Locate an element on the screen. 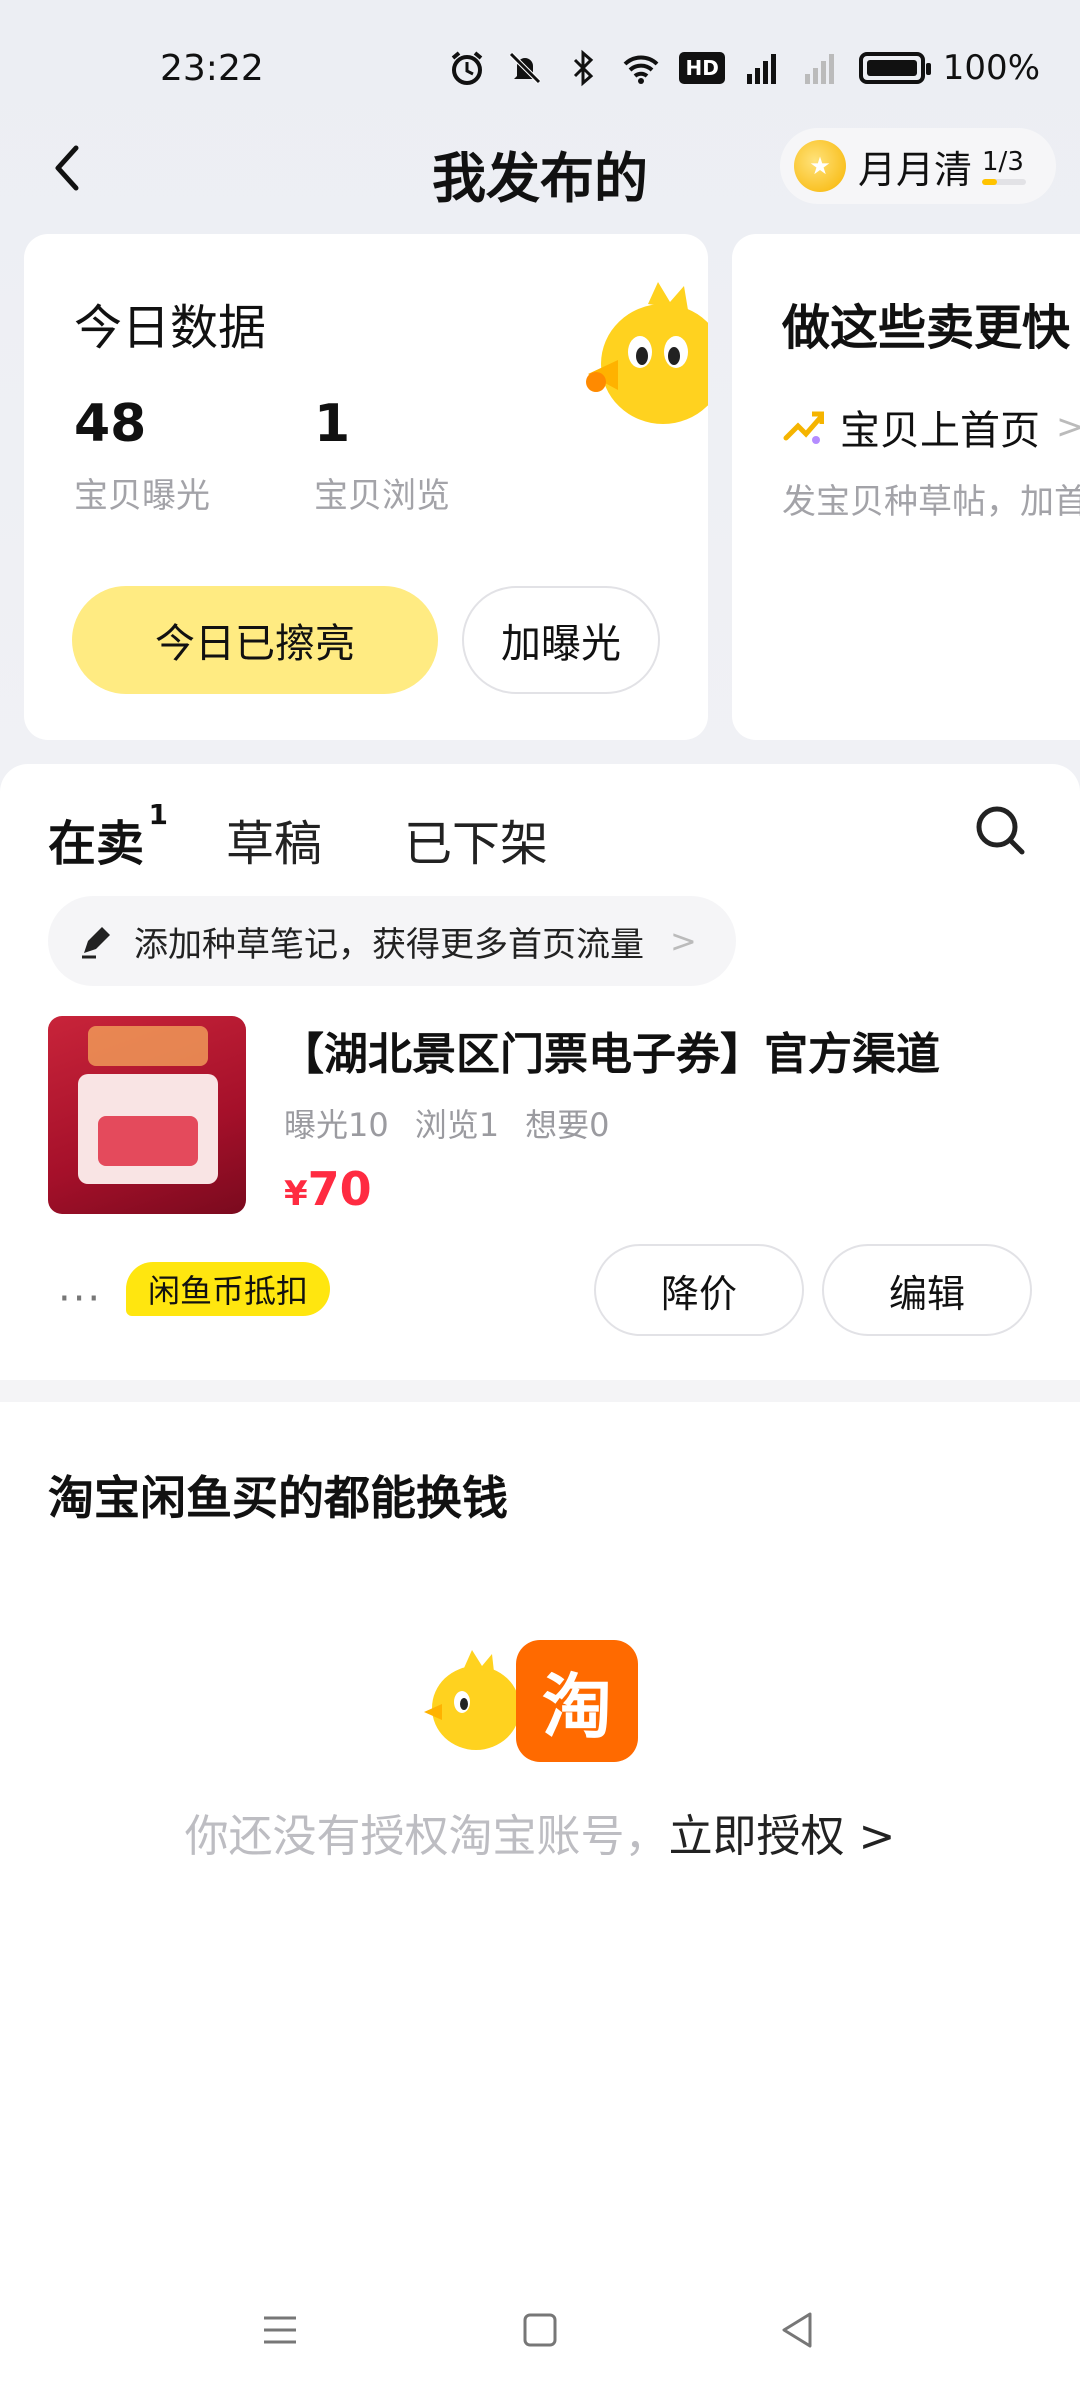 This screenshot has width=1080, height=2400. triangle-back-icon is located at coordinates (798, 2330).